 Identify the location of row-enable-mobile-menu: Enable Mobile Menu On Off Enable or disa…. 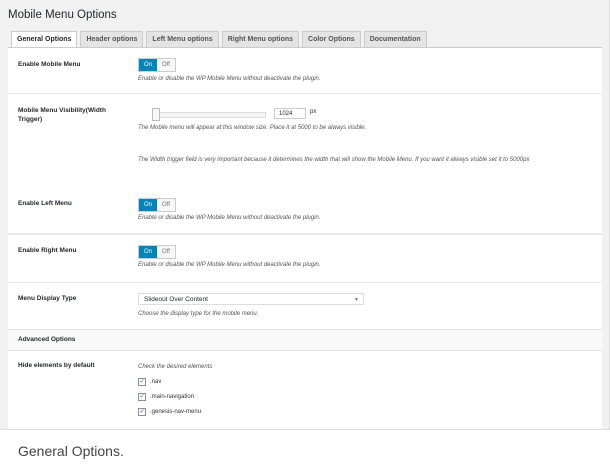
(305, 71).